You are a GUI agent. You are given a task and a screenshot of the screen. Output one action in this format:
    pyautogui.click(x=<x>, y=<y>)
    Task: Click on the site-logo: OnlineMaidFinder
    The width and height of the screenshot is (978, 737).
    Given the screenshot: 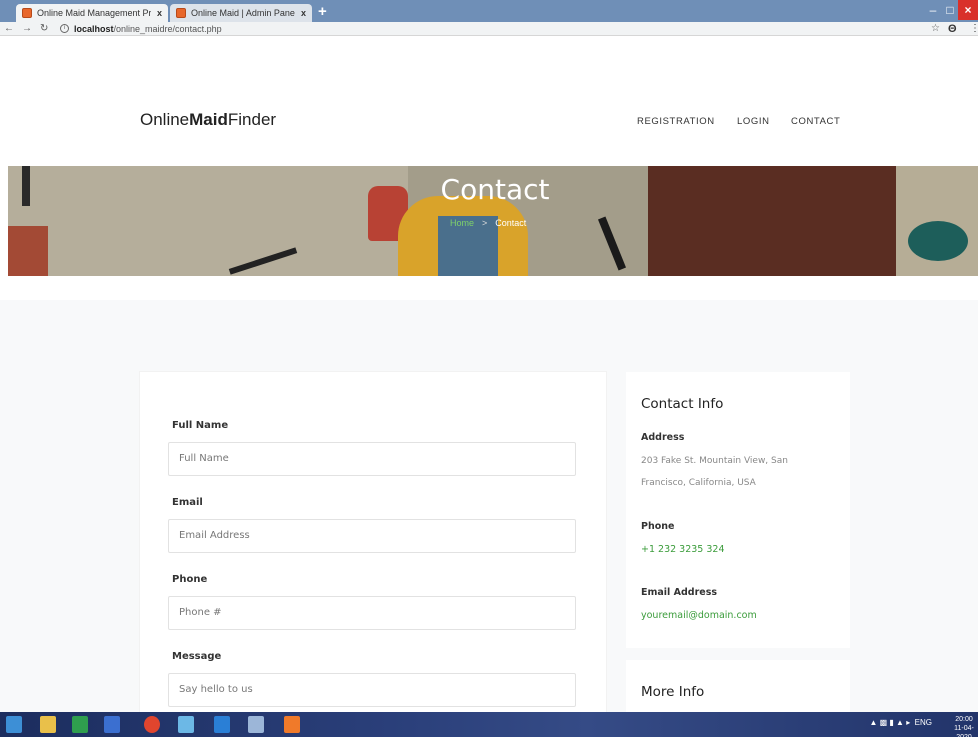 What is the action you would take?
    pyautogui.click(x=208, y=120)
    